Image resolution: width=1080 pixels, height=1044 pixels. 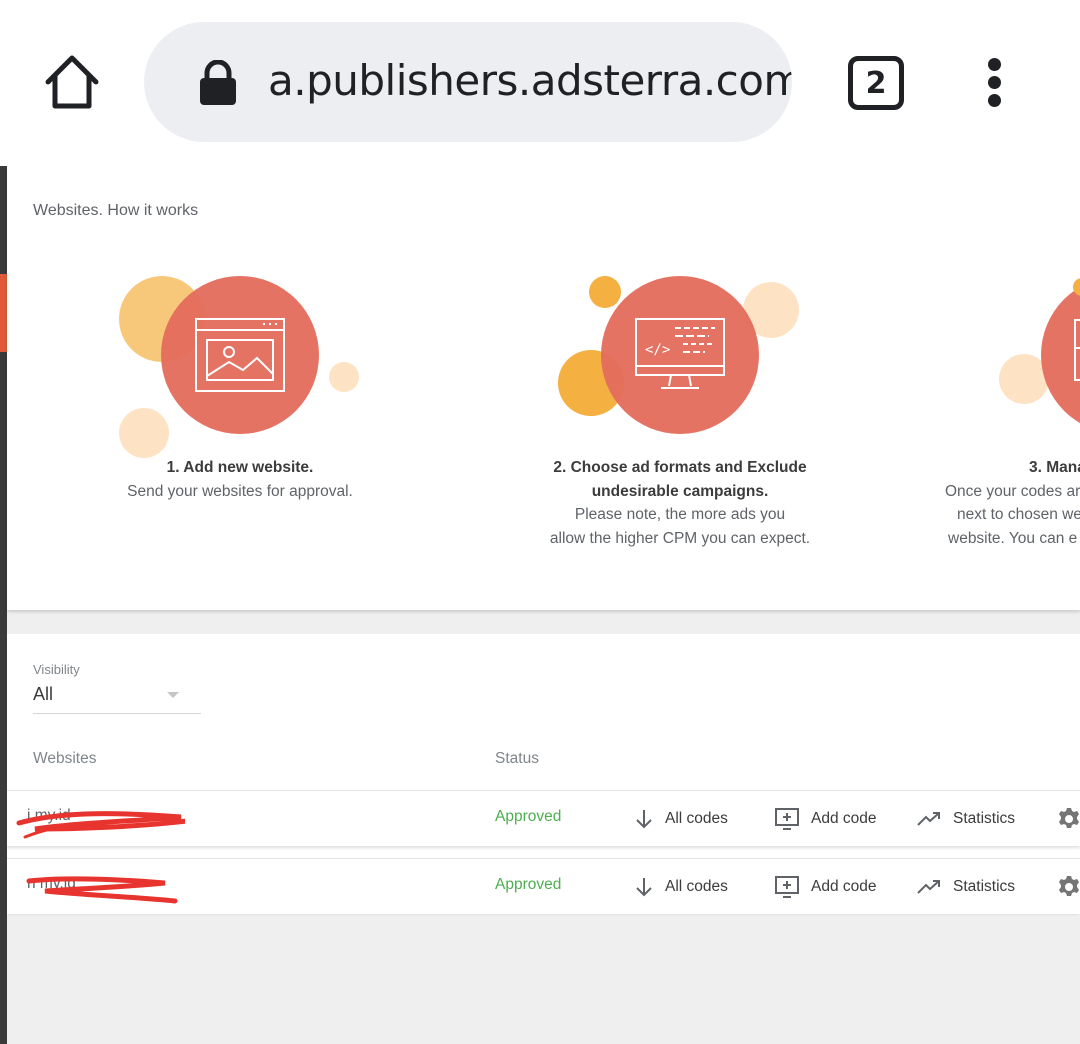 I want to click on step3-line-3: website. You can e, so click(x=1013, y=538).